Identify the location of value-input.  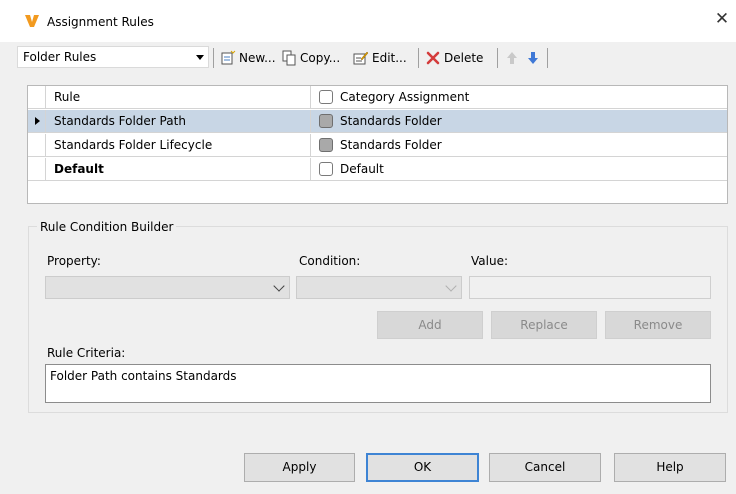
(590, 287).